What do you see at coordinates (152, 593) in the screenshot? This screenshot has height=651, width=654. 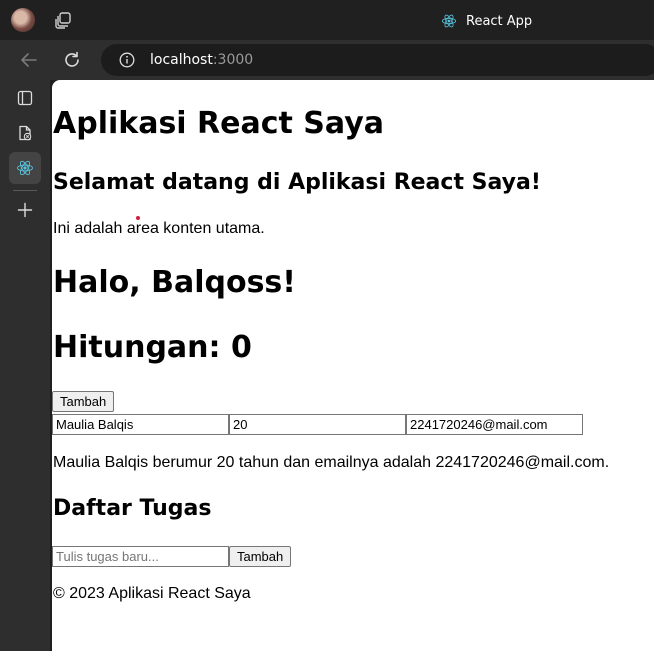 I see `footer-text: © 2023 Aplikasi React Saya` at bounding box center [152, 593].